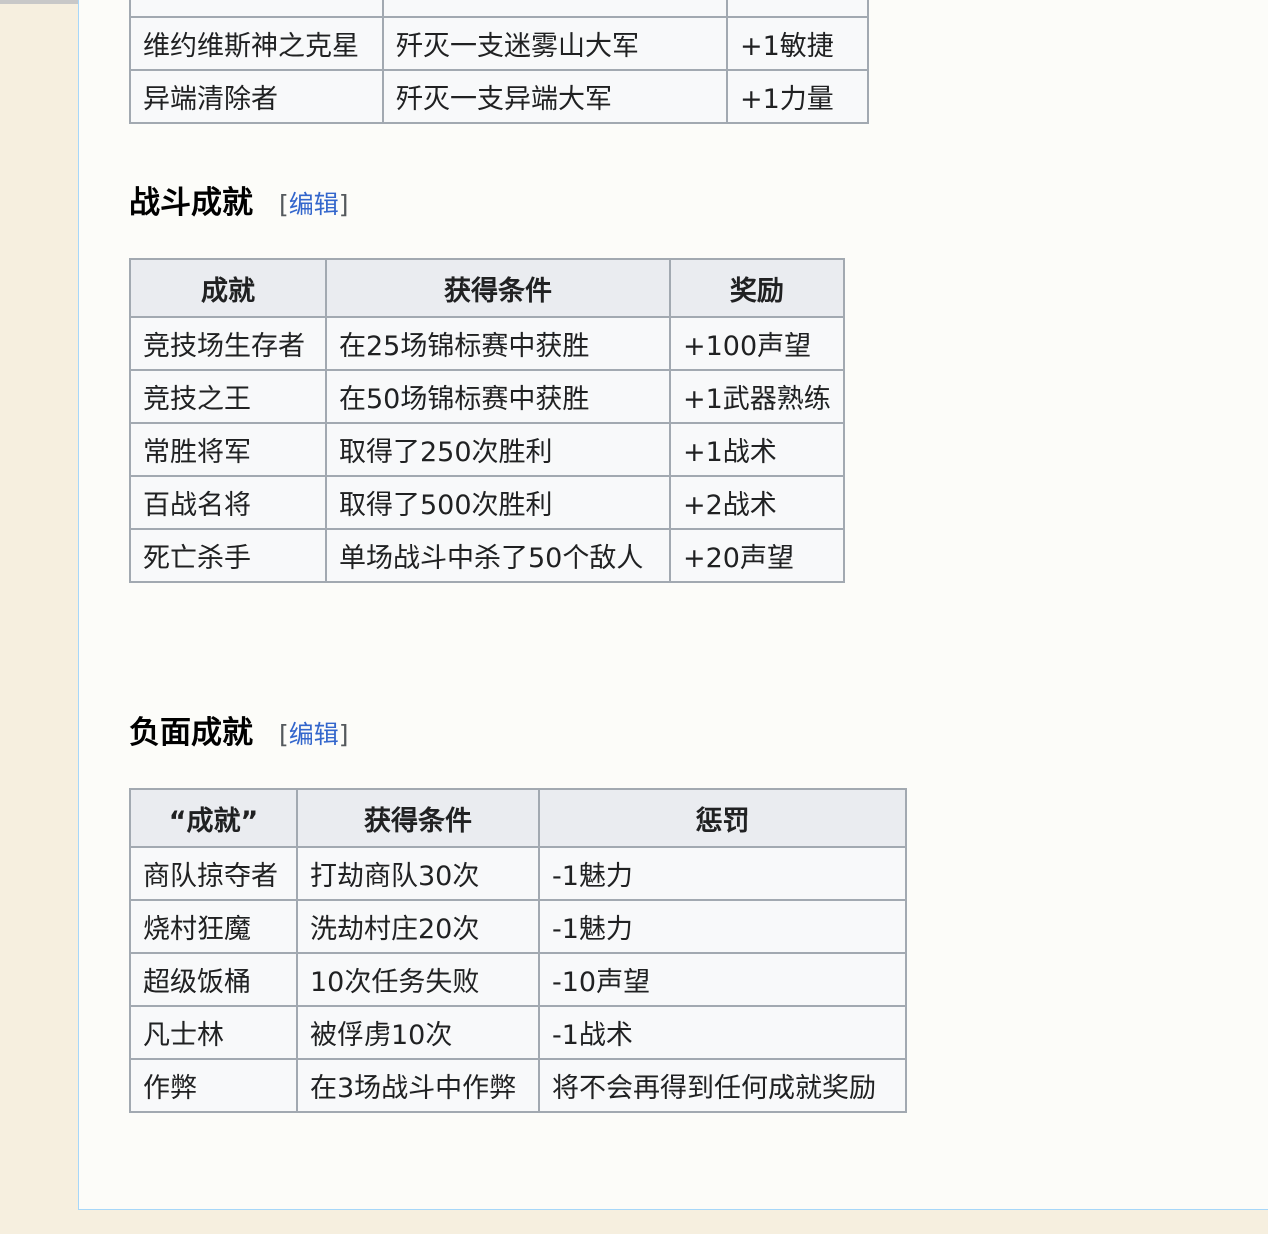  Describe the element at coordinates (418, 873) in the screenshot. I see `achievement-condition: 打劫商队30次` at that location.